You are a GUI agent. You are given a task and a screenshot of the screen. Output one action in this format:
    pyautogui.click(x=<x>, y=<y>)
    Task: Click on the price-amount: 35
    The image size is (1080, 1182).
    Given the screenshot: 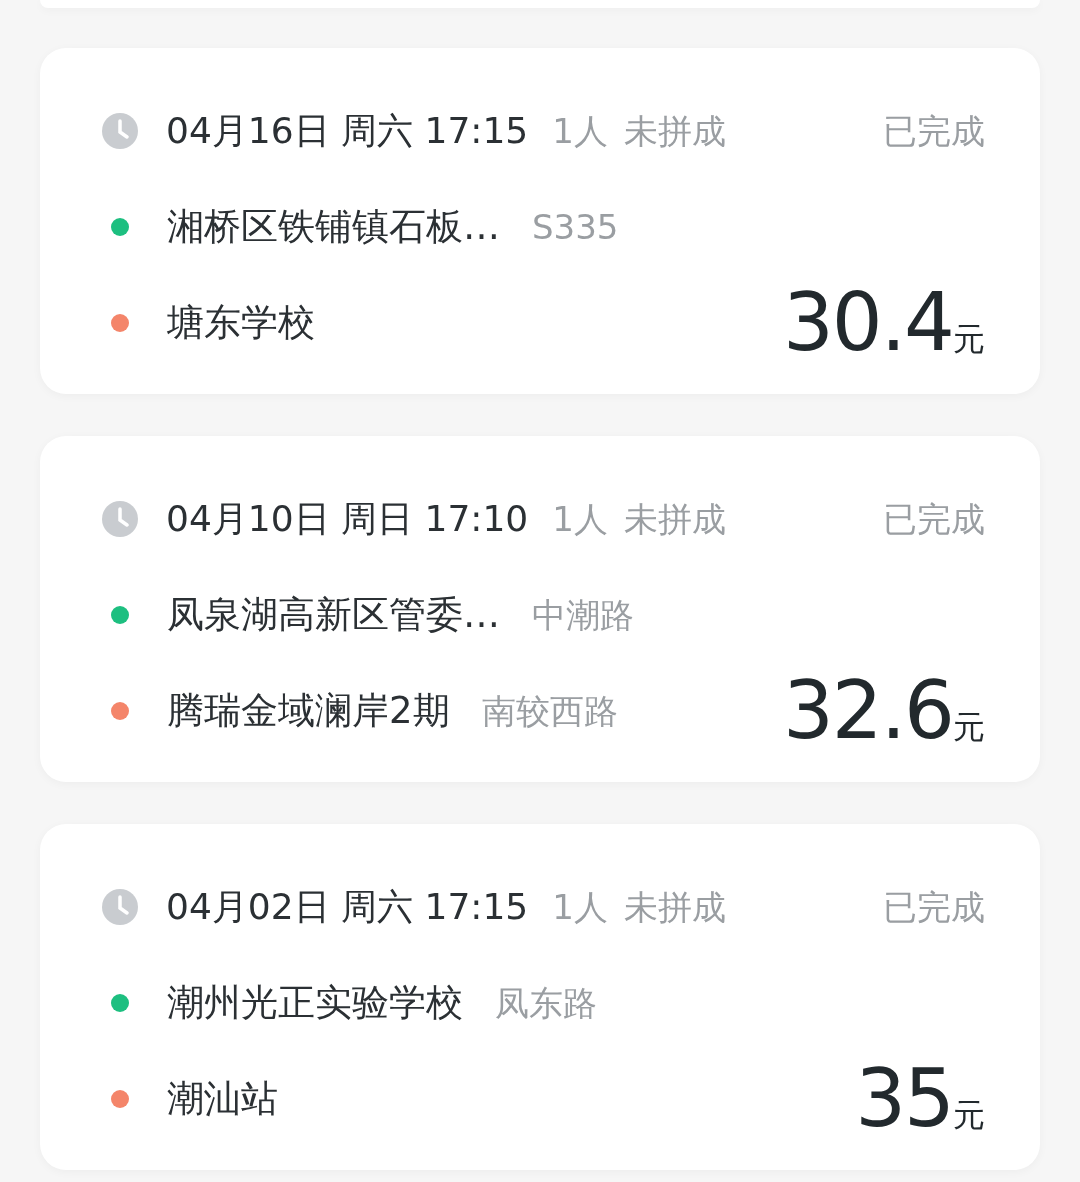 What is the action you would take?
    pyautogui.click(x=904, y=1099)
    